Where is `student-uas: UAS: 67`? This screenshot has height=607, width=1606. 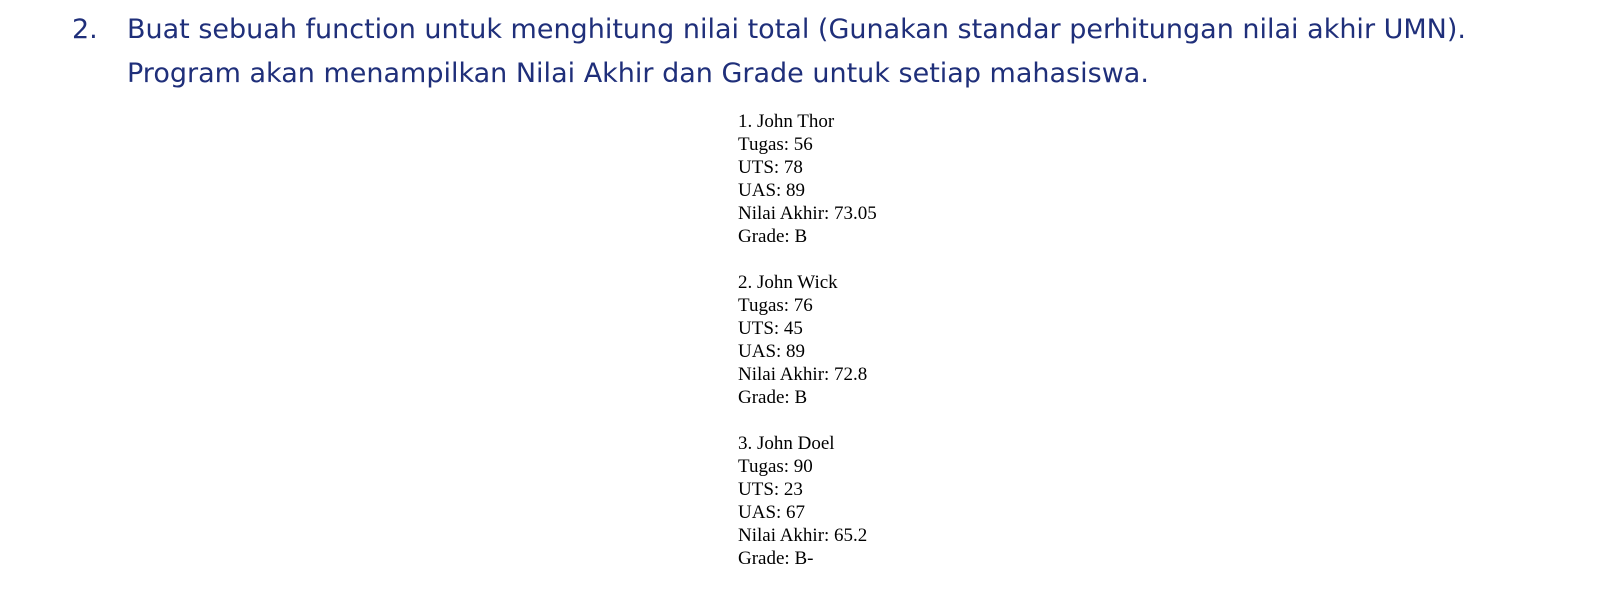
student-uas: UAS: 67 is located at coordinates (772, 512).